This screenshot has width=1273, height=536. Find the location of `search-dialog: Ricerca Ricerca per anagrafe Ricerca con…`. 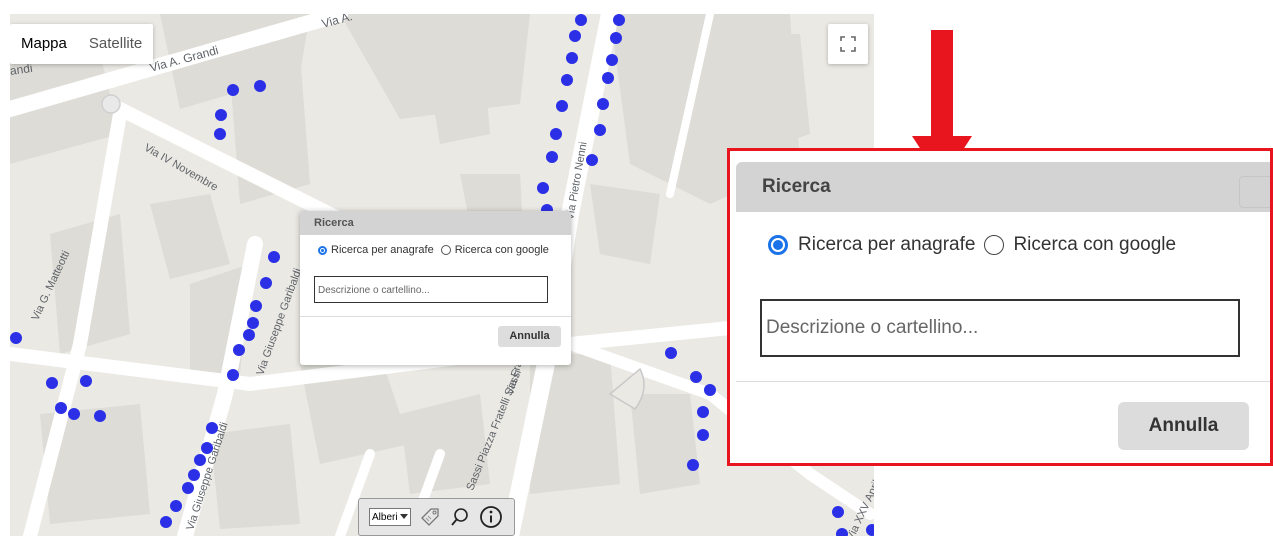

search-dialog: Ricerca Ricerca per anagrafe Ricerca con… is located at coordinates (435, 288).